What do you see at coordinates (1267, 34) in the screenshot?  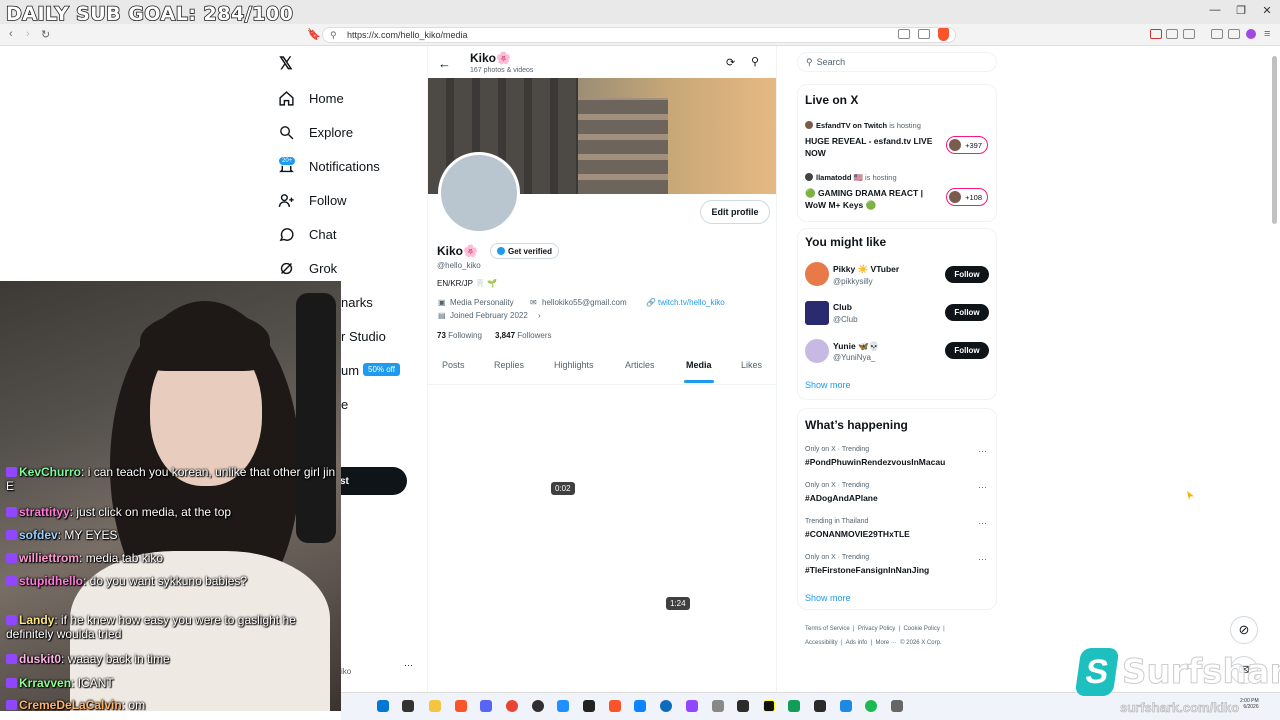 I see `menu-icon: ≡` at bounding box center [1267, 34].